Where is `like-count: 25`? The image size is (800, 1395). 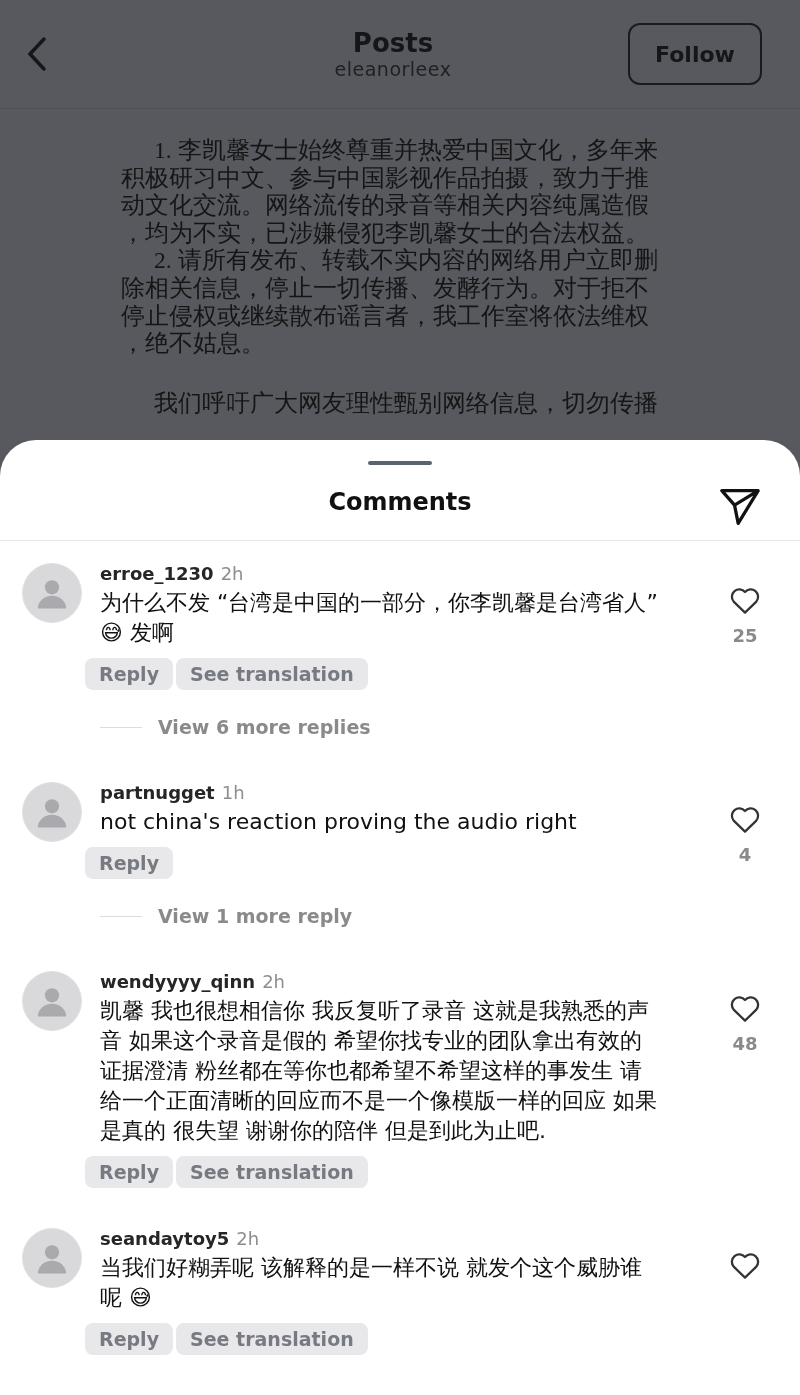
like-count: 25 is located at coordinates (745, 635).